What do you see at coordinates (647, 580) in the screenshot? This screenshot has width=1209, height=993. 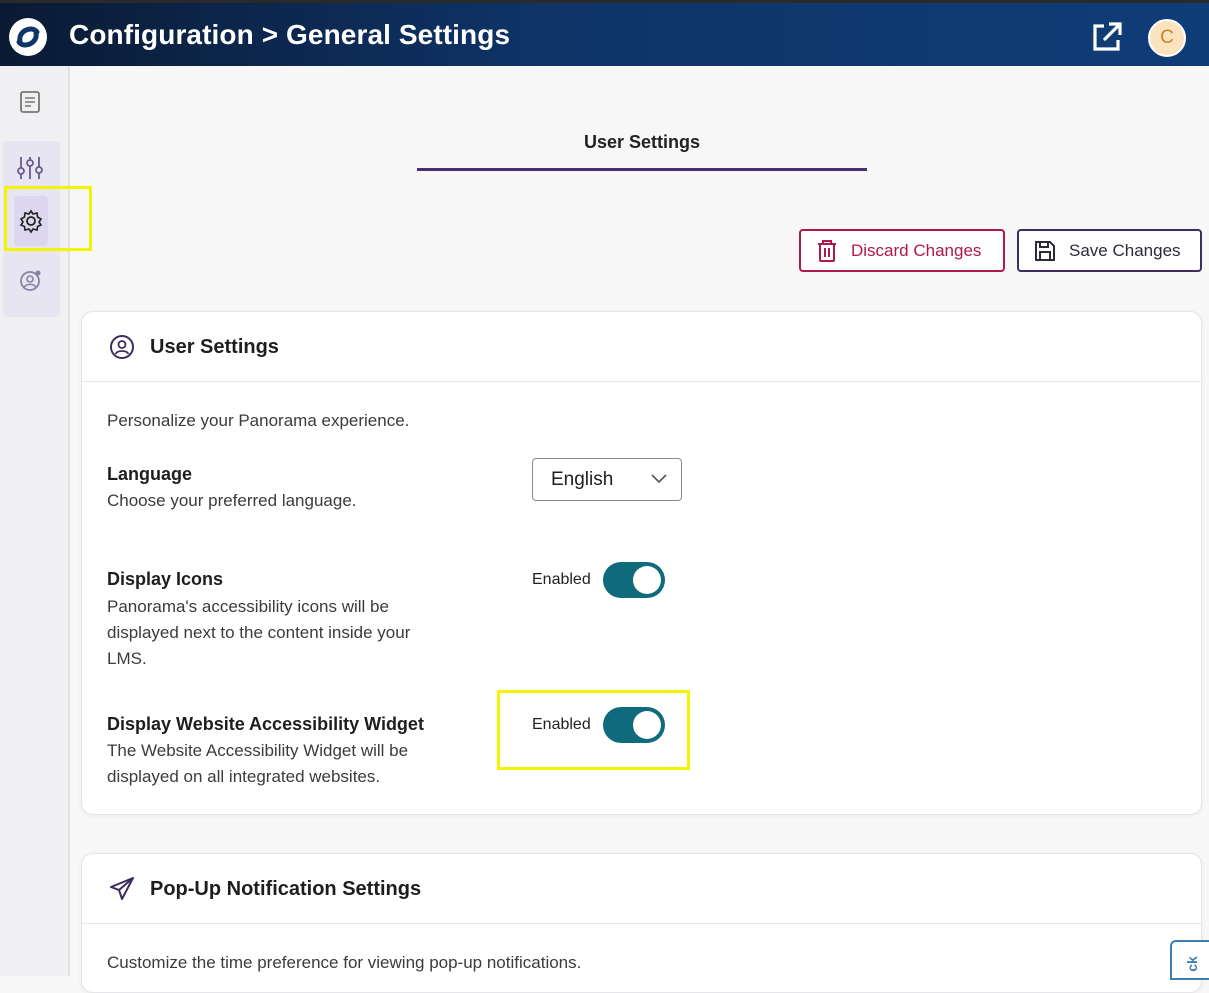 I see `toggle-knob` at bounding box center [647, 580].